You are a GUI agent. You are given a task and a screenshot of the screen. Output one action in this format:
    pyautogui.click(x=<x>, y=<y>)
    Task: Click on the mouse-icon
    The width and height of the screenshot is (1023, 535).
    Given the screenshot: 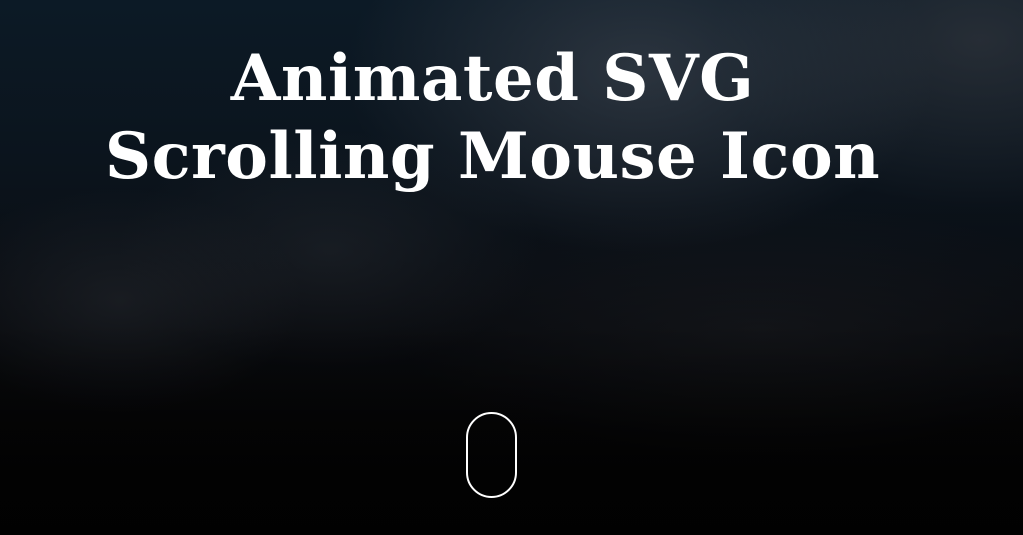 What is the action you would take?
    pyautogui.click(x=491, y=455)
    